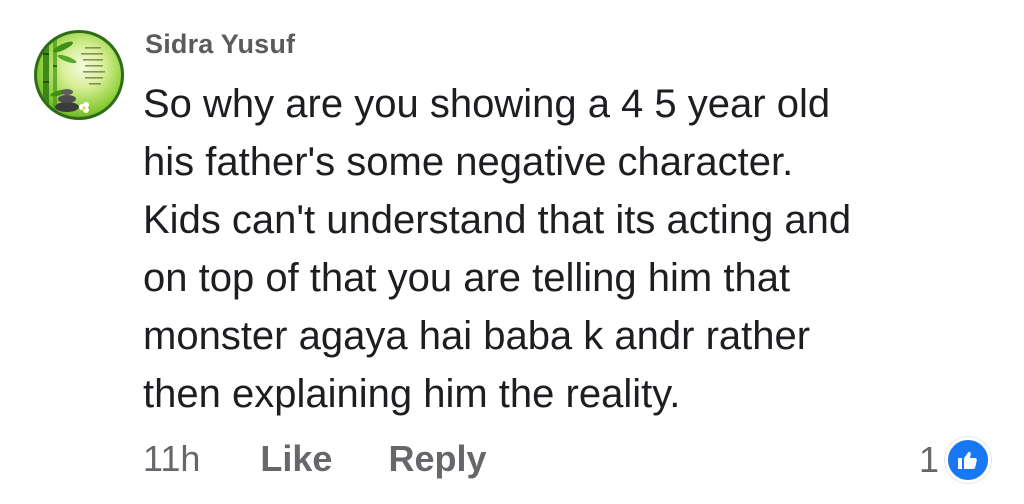 The image size is (1024, 504). What do you see at coordinates (477, 336) in the screenshot?
I see `comment-body-line: monster agaya hai baba k andr rather` at bounding box center [477, 336].